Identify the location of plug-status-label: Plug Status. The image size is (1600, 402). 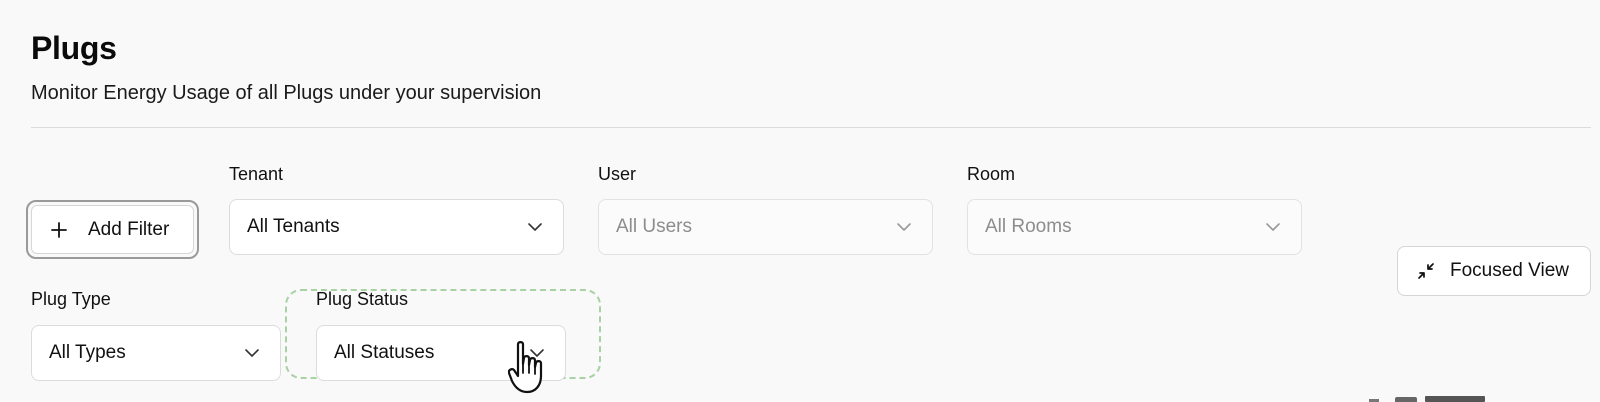
(362, 299).